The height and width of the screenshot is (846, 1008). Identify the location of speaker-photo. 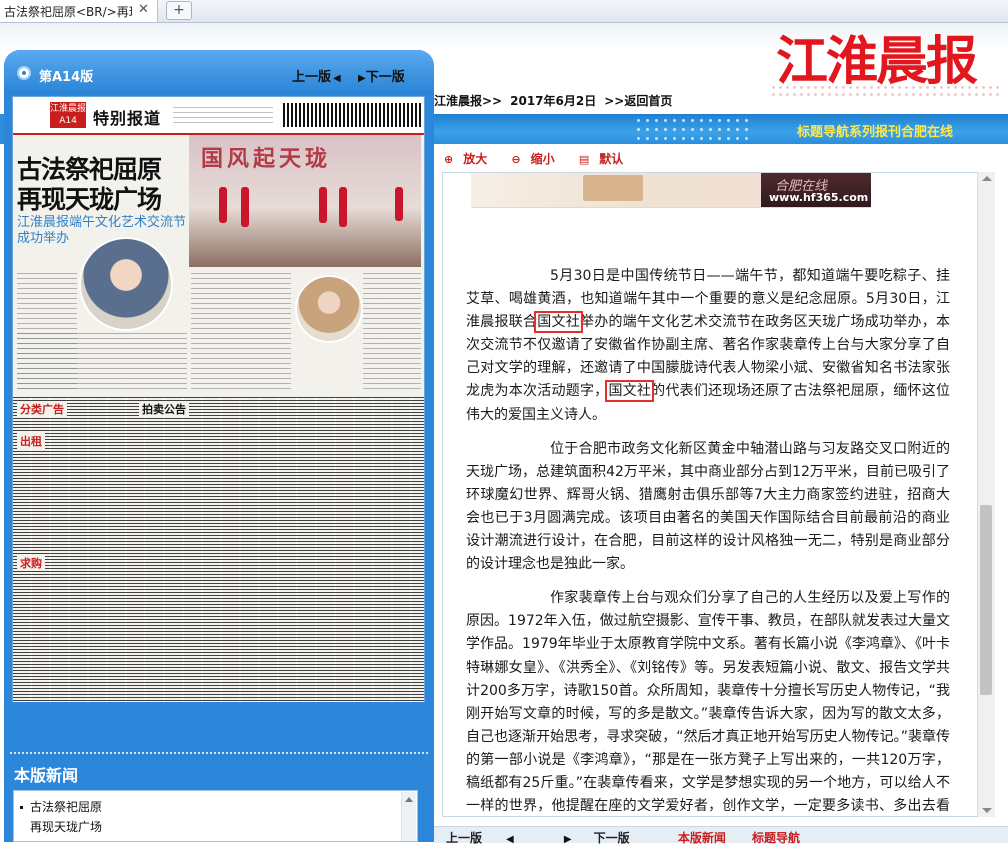
(126, 284).